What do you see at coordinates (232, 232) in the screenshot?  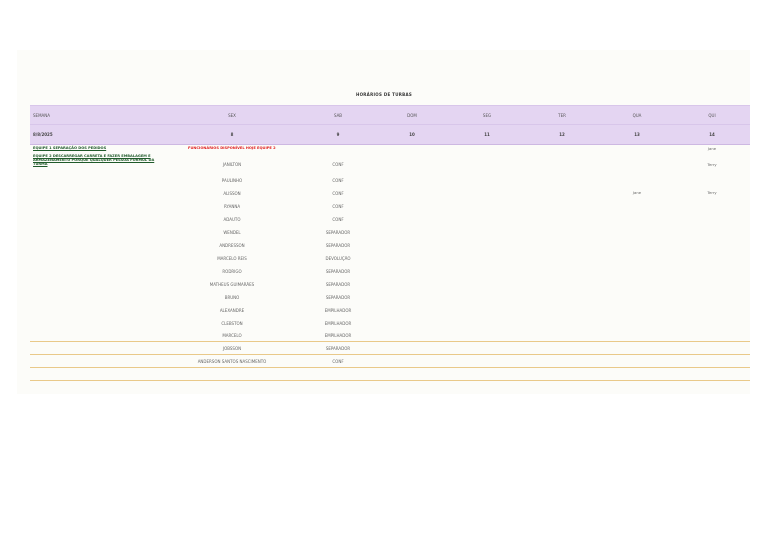 I see `staff-name: WENDEL` at bounding box center [232, 232].